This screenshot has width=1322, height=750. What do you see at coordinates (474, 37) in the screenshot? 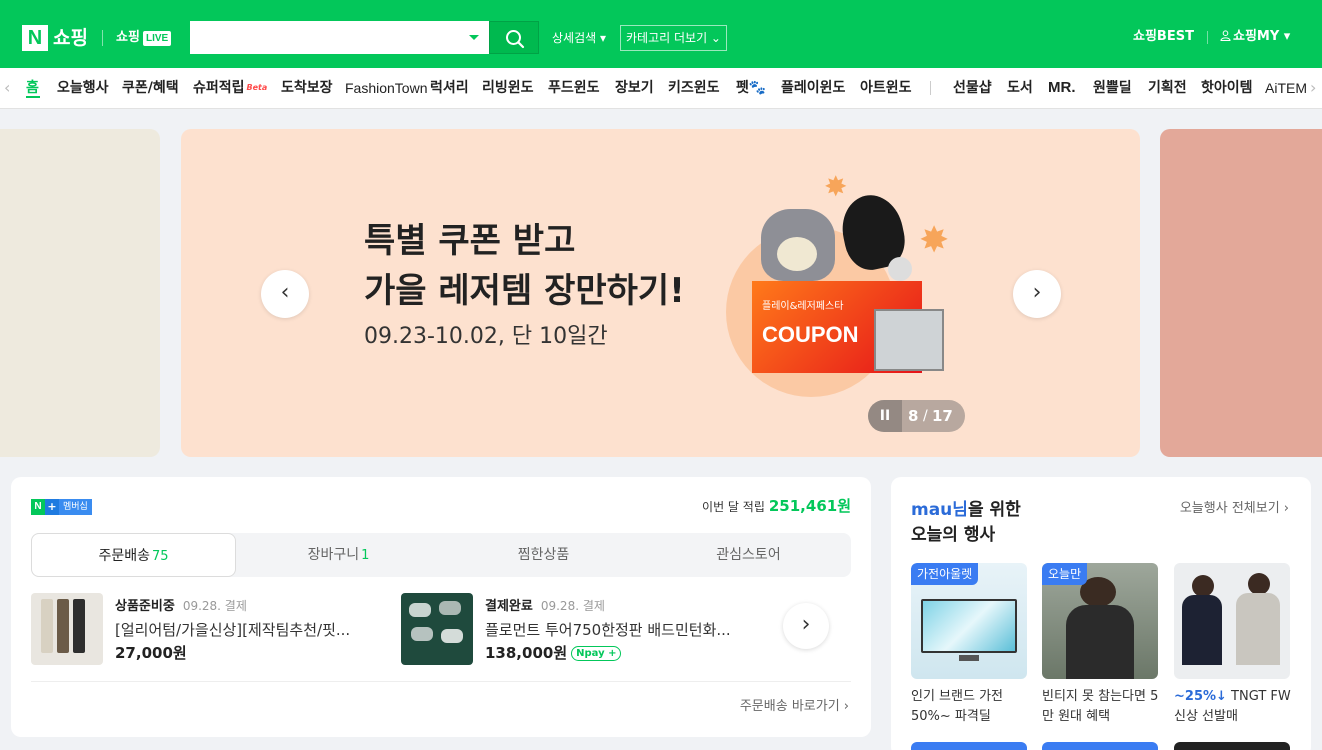
I see `search-dropdown-caret-icon` at bounding box center [474, 37].